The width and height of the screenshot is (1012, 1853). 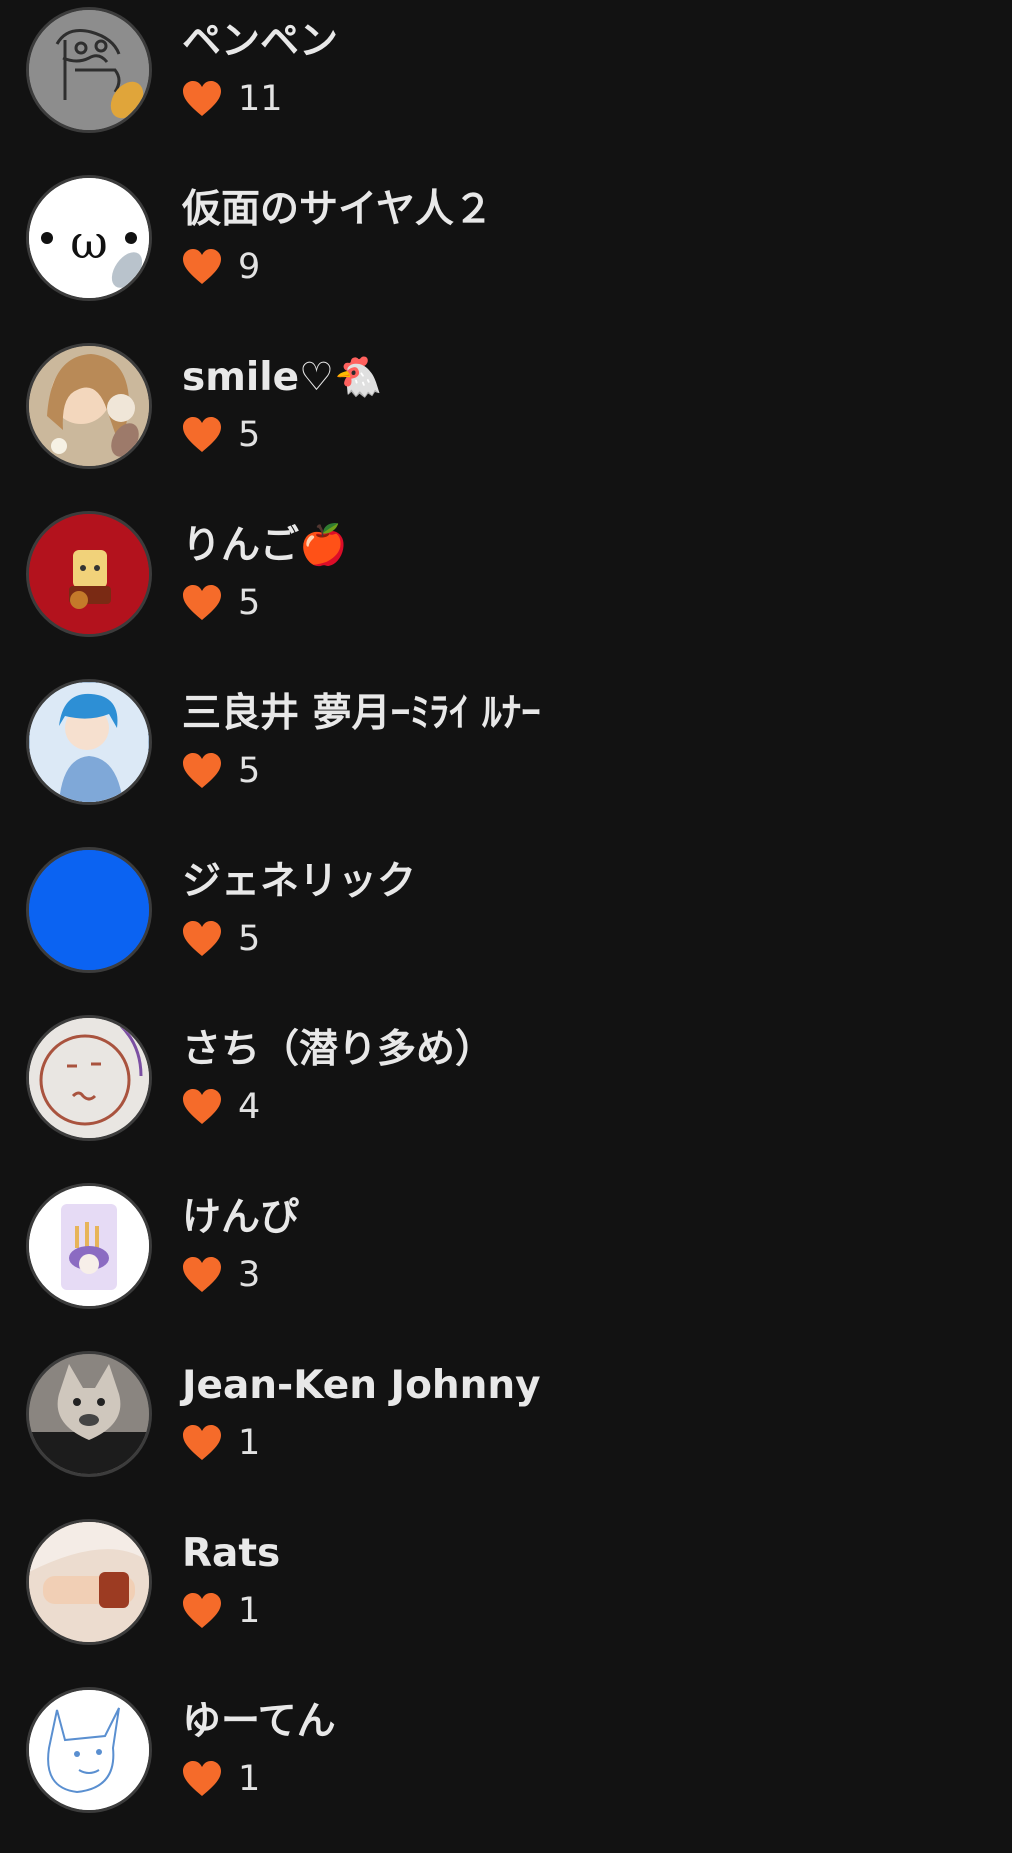 What do you see at coordinates (361, 1386) in the screenshot?
I see `user-name: Jean-Ken Johnny` at bounding box center [361, 1386].